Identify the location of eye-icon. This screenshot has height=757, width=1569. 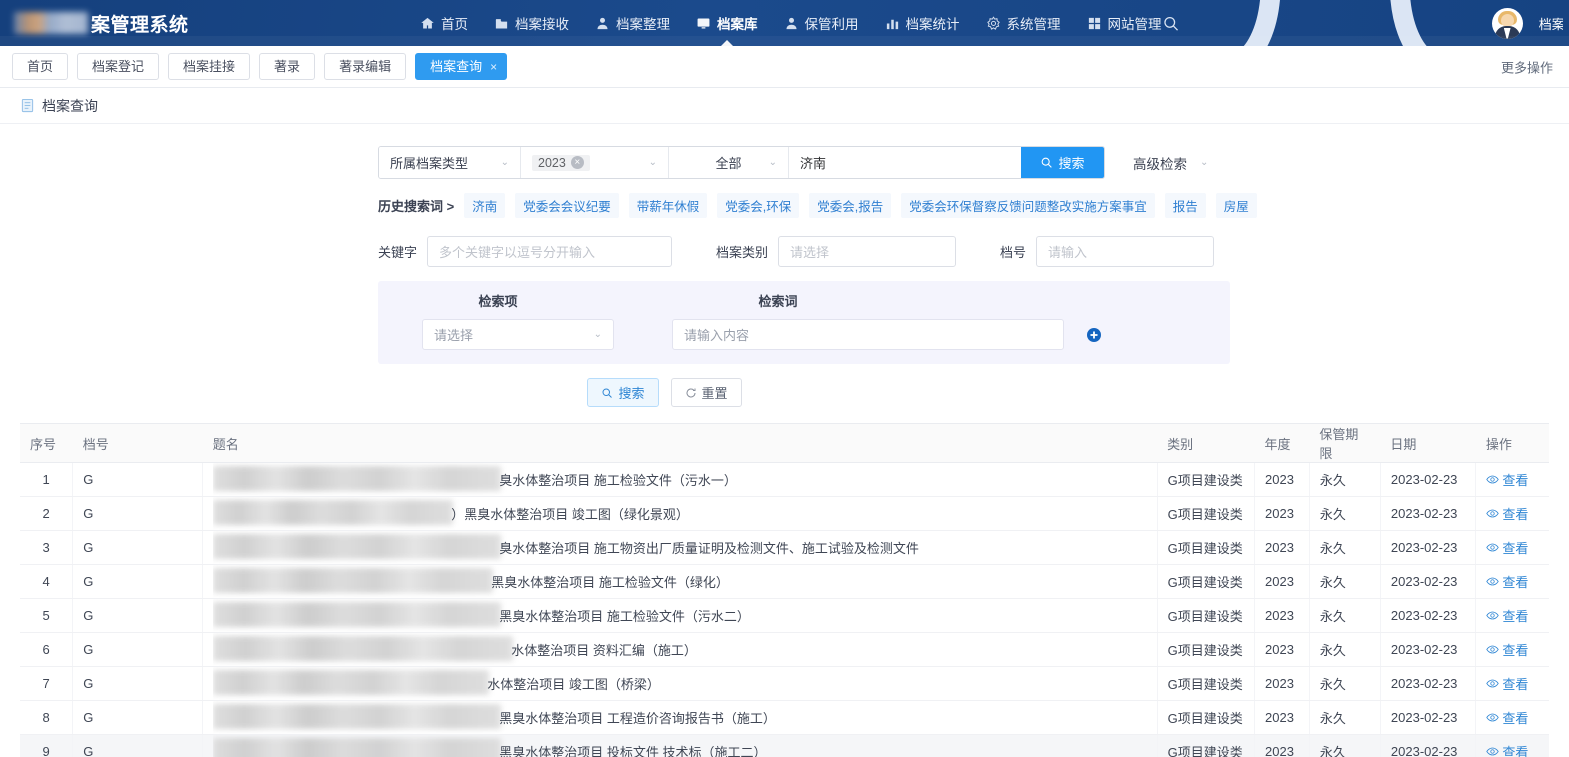
(1492, 513).